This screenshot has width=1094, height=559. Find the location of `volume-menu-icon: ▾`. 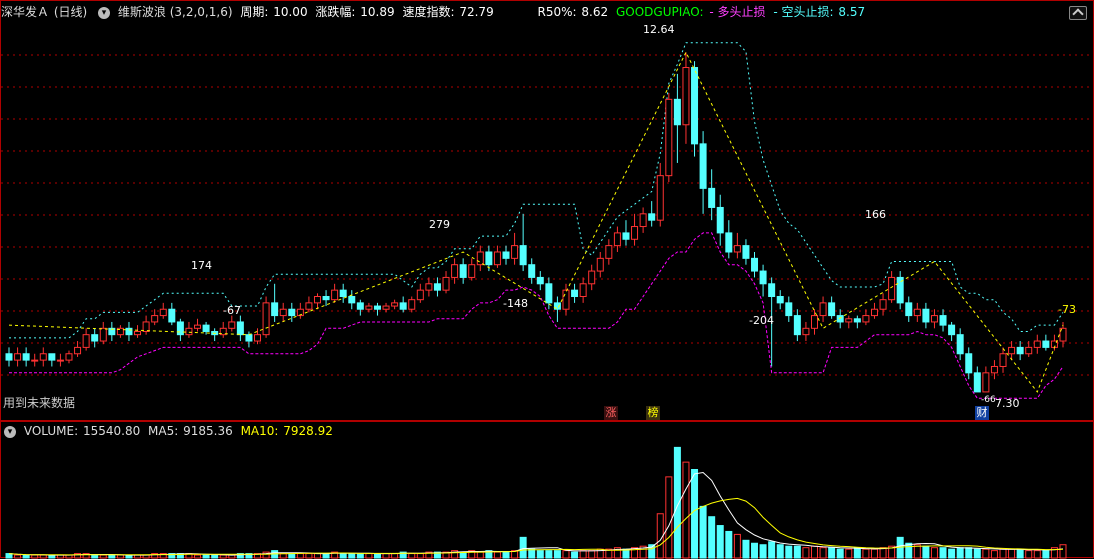

volume-menu-icon: ▾ is located at coordinates (10, 431).